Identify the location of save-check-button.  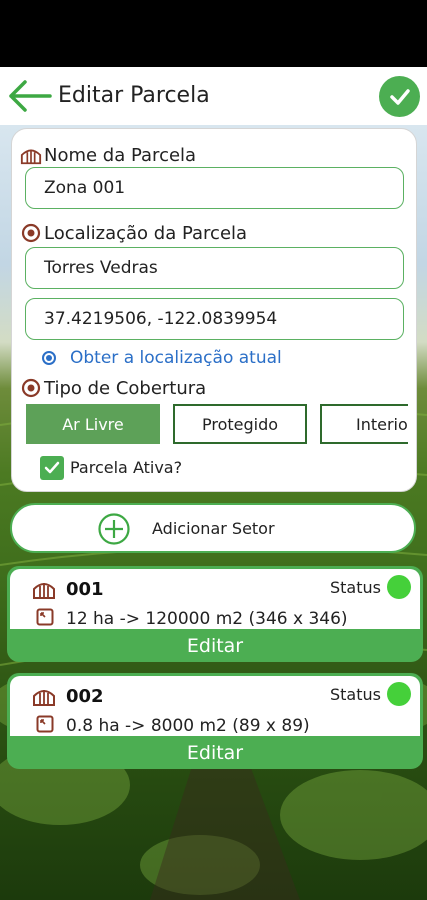
(399, 96).